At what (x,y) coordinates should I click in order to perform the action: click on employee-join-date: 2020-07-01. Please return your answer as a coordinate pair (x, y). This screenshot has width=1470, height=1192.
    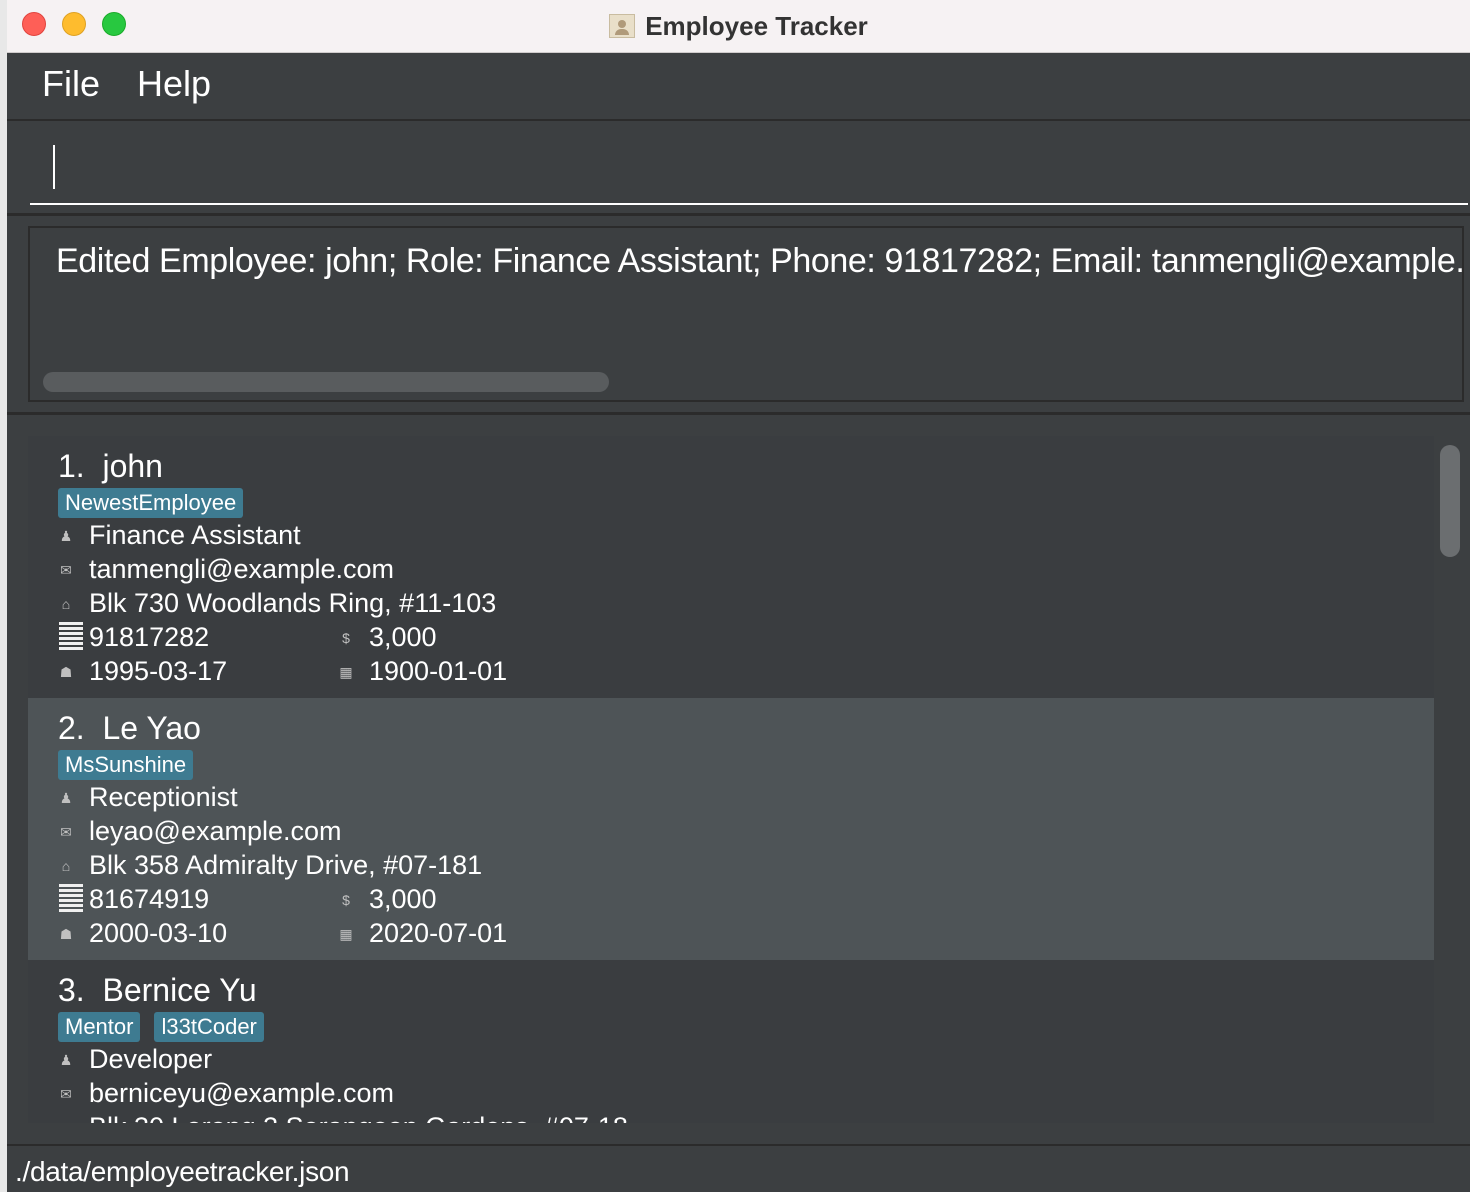
    Looking at the image, I should click on (438, 933).